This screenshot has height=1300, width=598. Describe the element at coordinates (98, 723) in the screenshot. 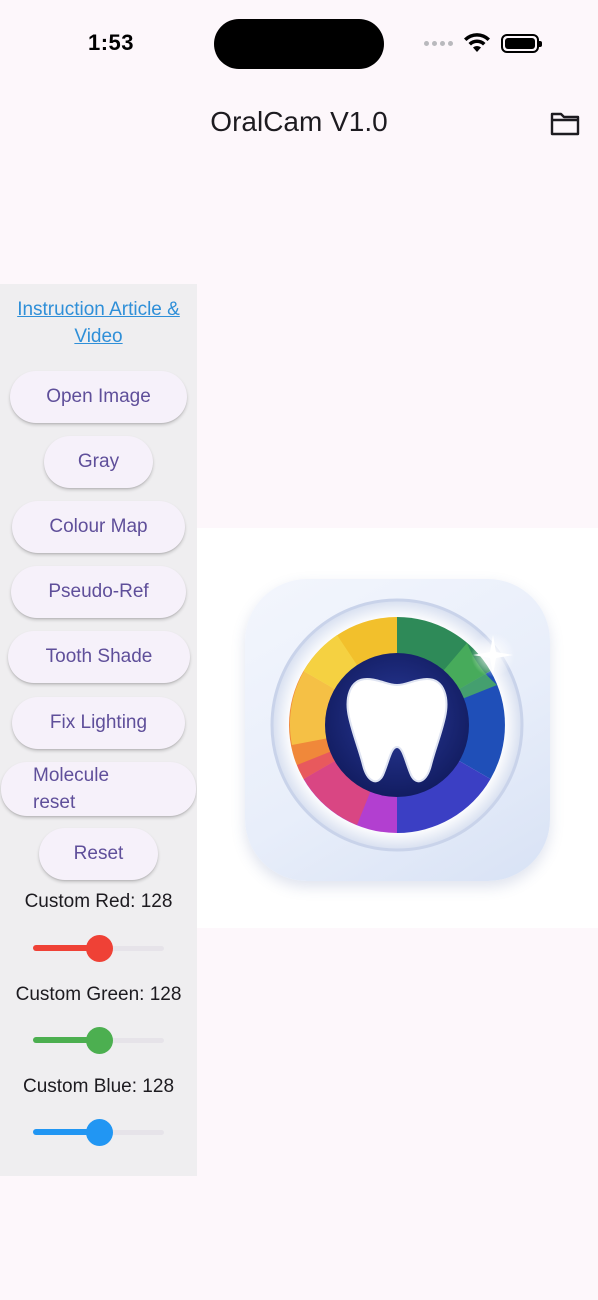

I see `fix-lighting-button: Fix Lighting` at that location.